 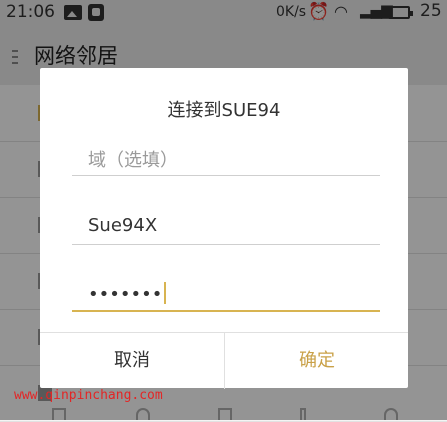 What do you see at coordinates (88, 395) in the screenshot?
I see `watermark-text: www.qinpinchang.com` at bounding box center [88, 395].